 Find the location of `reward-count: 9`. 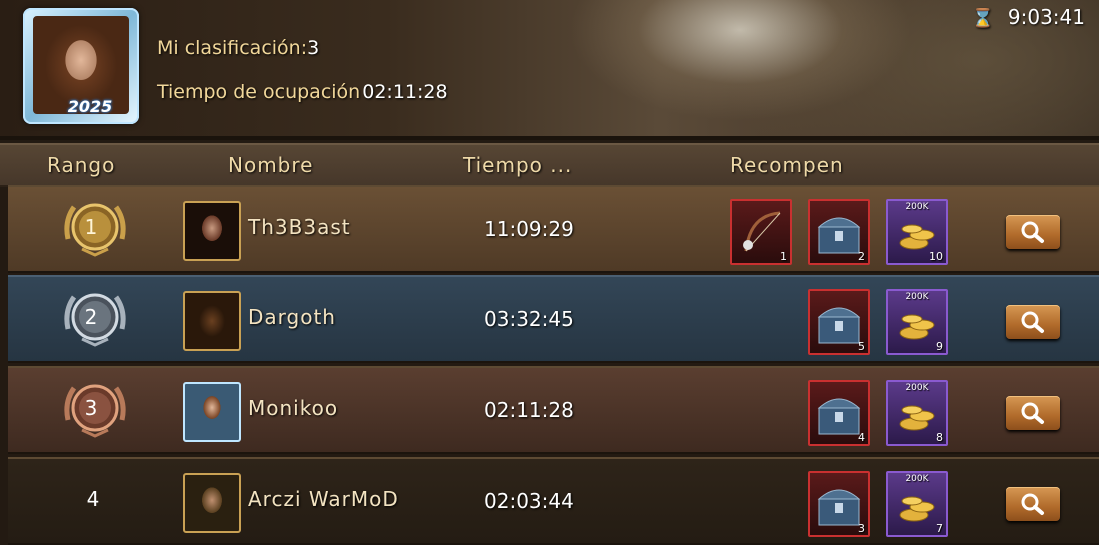

reward-count: 9 is located at coordinates (939, 346).